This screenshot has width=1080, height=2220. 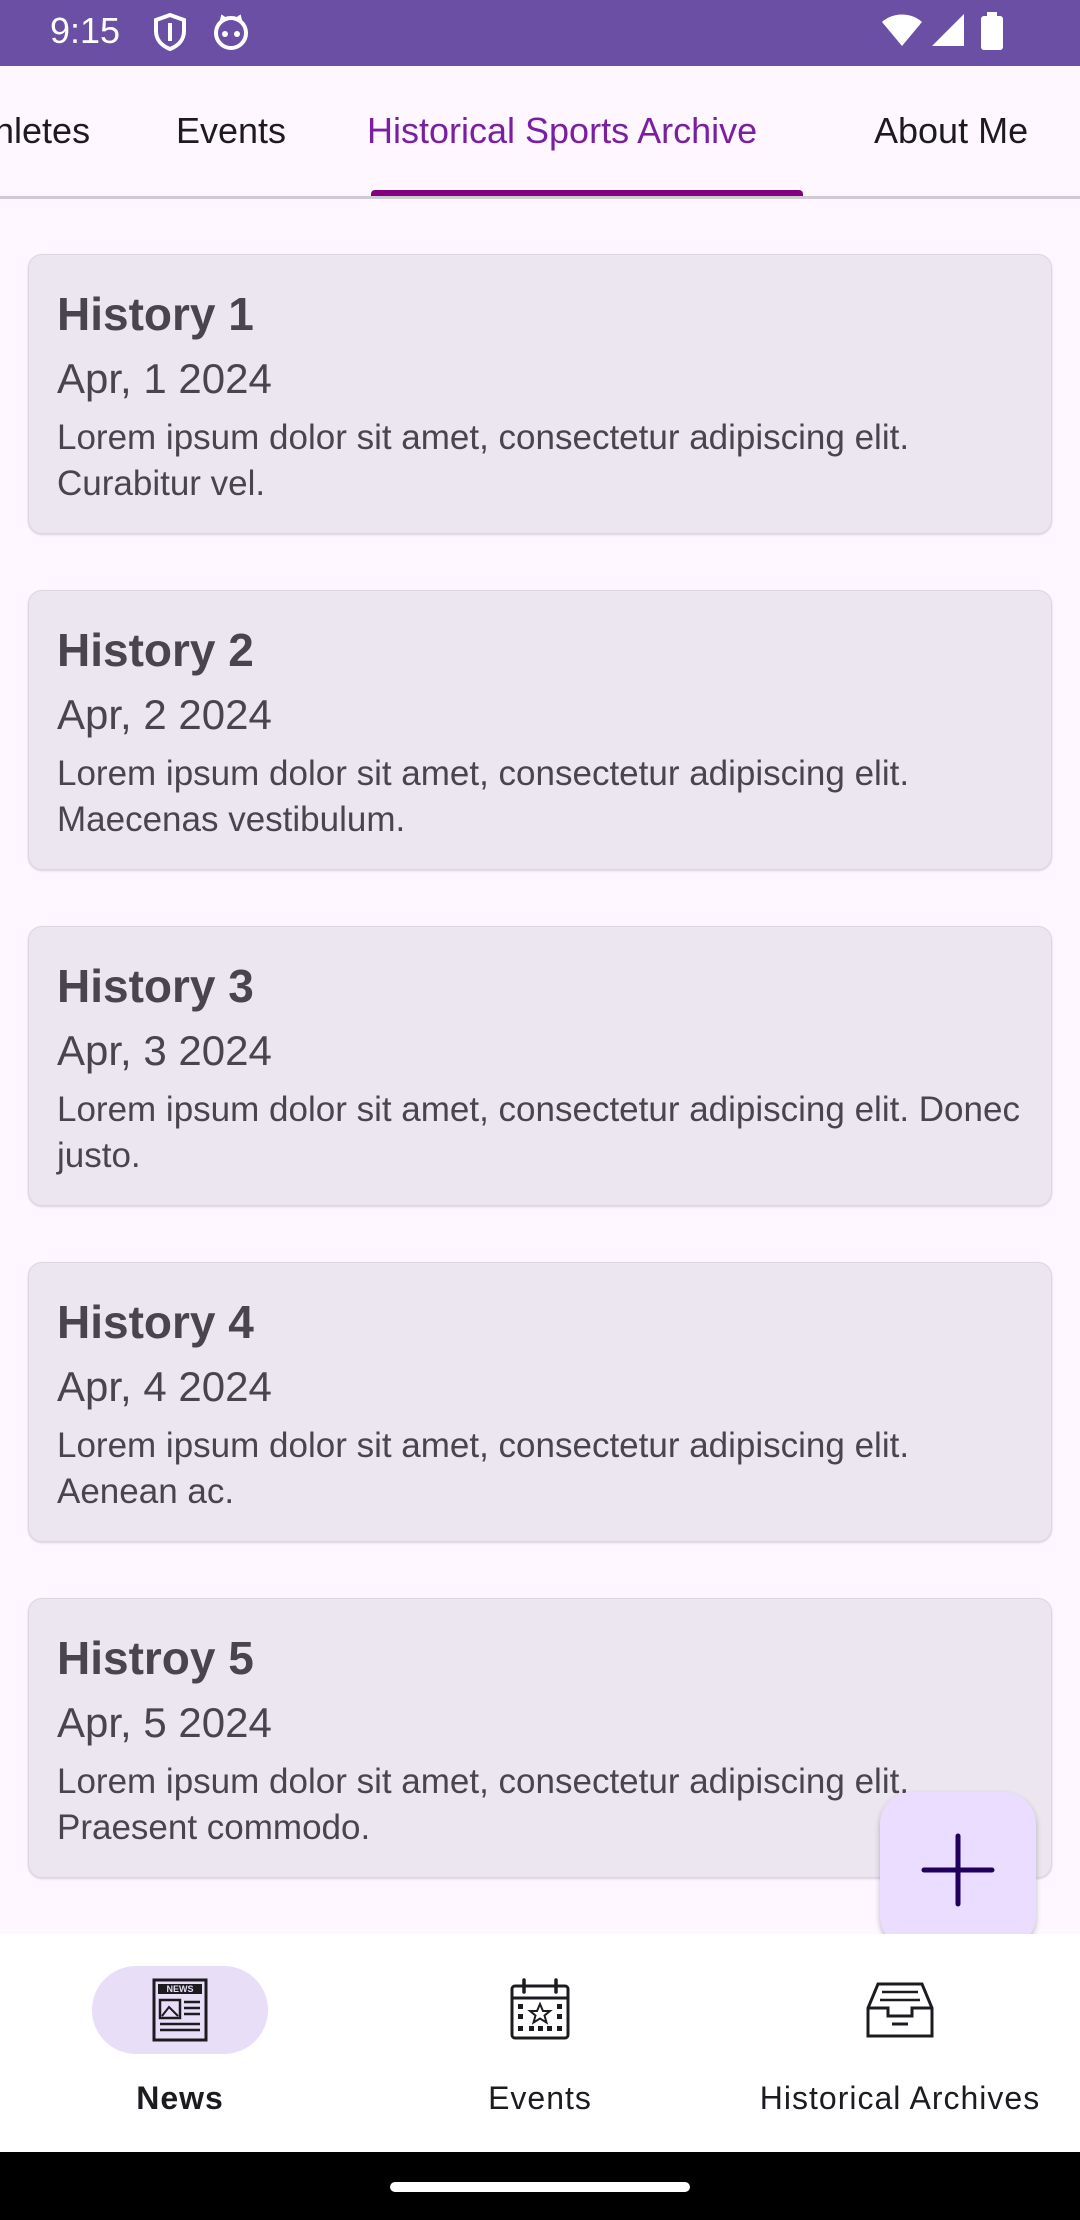 I want to click on card-date: Apr, 5 2024, so click(x=164, y=1722).